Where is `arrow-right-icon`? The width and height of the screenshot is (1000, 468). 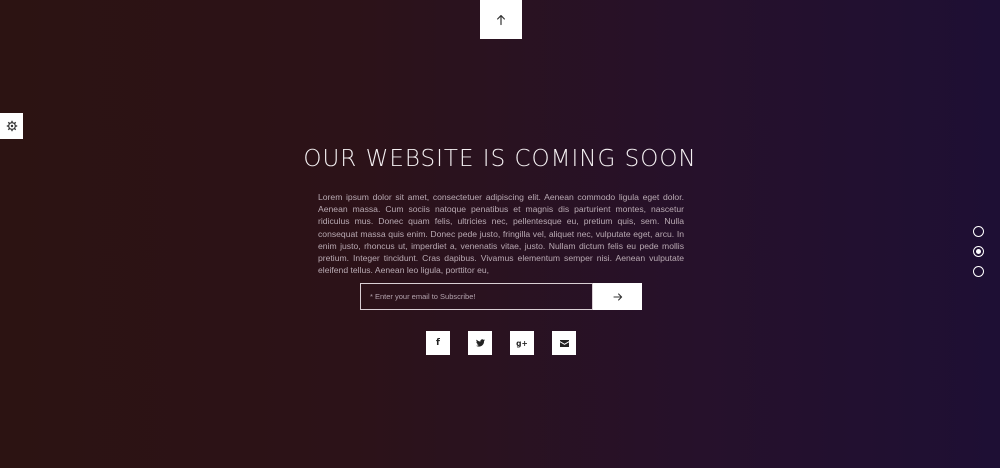 arrow-right-icon is located at coordinates (617, 296).